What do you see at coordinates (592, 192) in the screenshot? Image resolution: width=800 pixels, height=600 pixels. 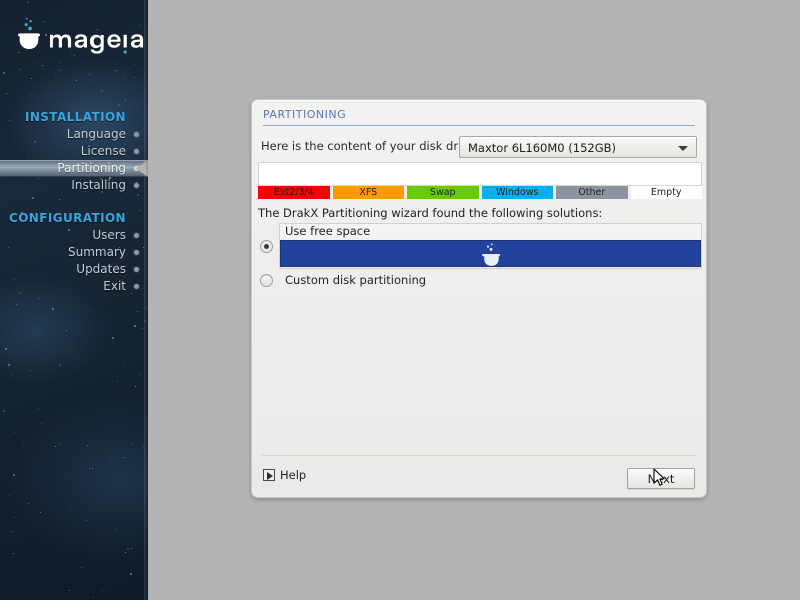 I see `legend-item-other: Other` at bounding box center [592, 192].